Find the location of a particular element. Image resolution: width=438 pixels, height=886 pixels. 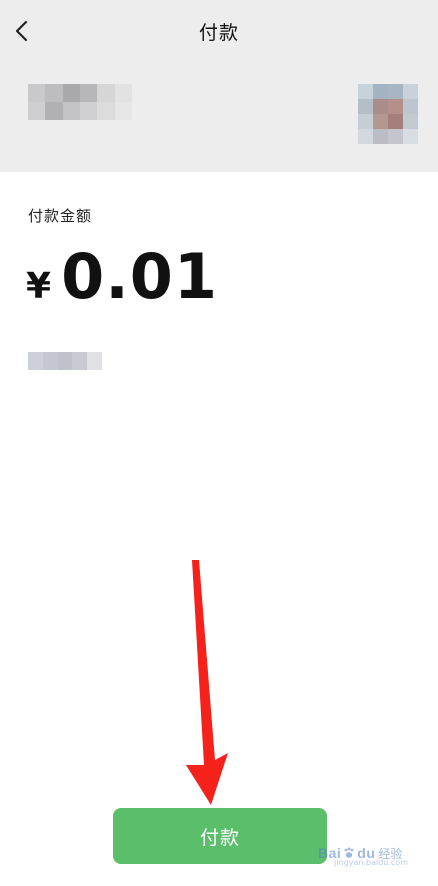

currency-symbol: ¥ is located at coordinates (39, 286).